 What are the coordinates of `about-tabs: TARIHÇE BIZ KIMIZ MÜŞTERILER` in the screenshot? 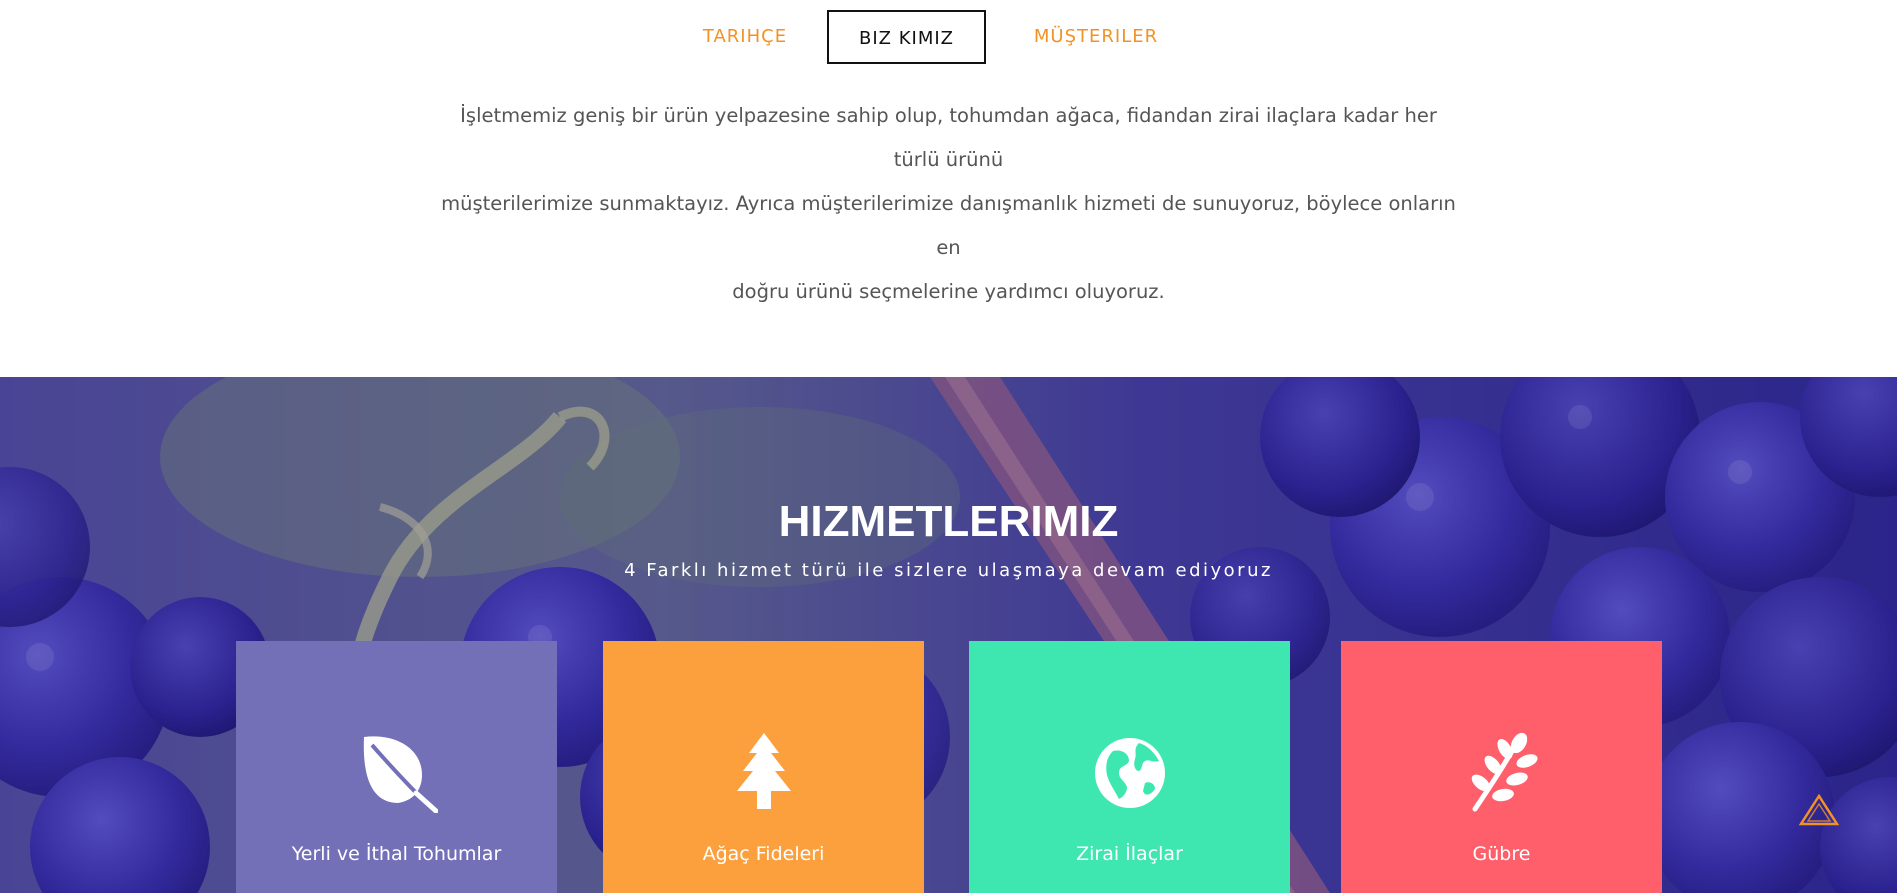 It's located at (948, 38).